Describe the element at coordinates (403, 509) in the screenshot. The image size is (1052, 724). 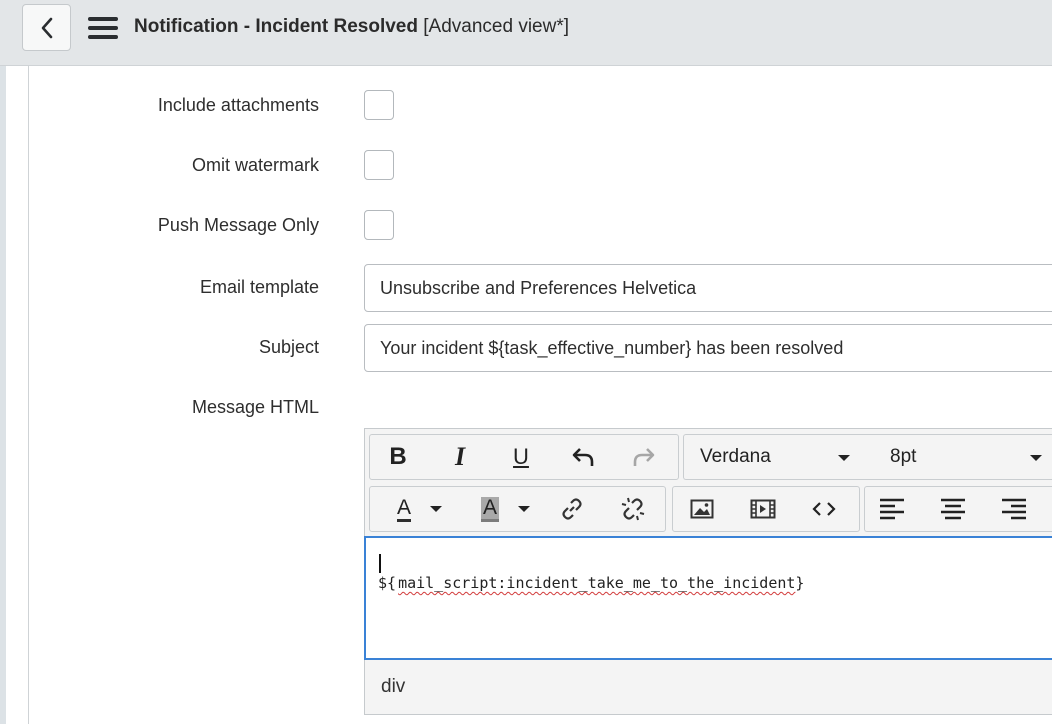
I see `text-color-icon: A` at that location.